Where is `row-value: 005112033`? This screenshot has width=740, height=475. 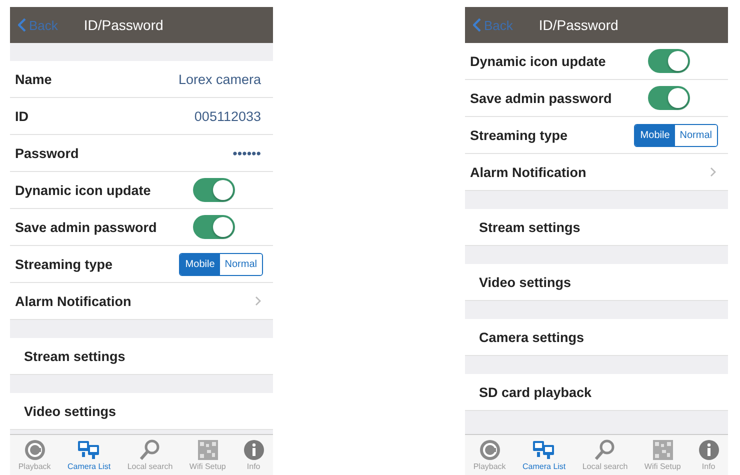 row-value: 005112033 is located at coordinates (227, 116).